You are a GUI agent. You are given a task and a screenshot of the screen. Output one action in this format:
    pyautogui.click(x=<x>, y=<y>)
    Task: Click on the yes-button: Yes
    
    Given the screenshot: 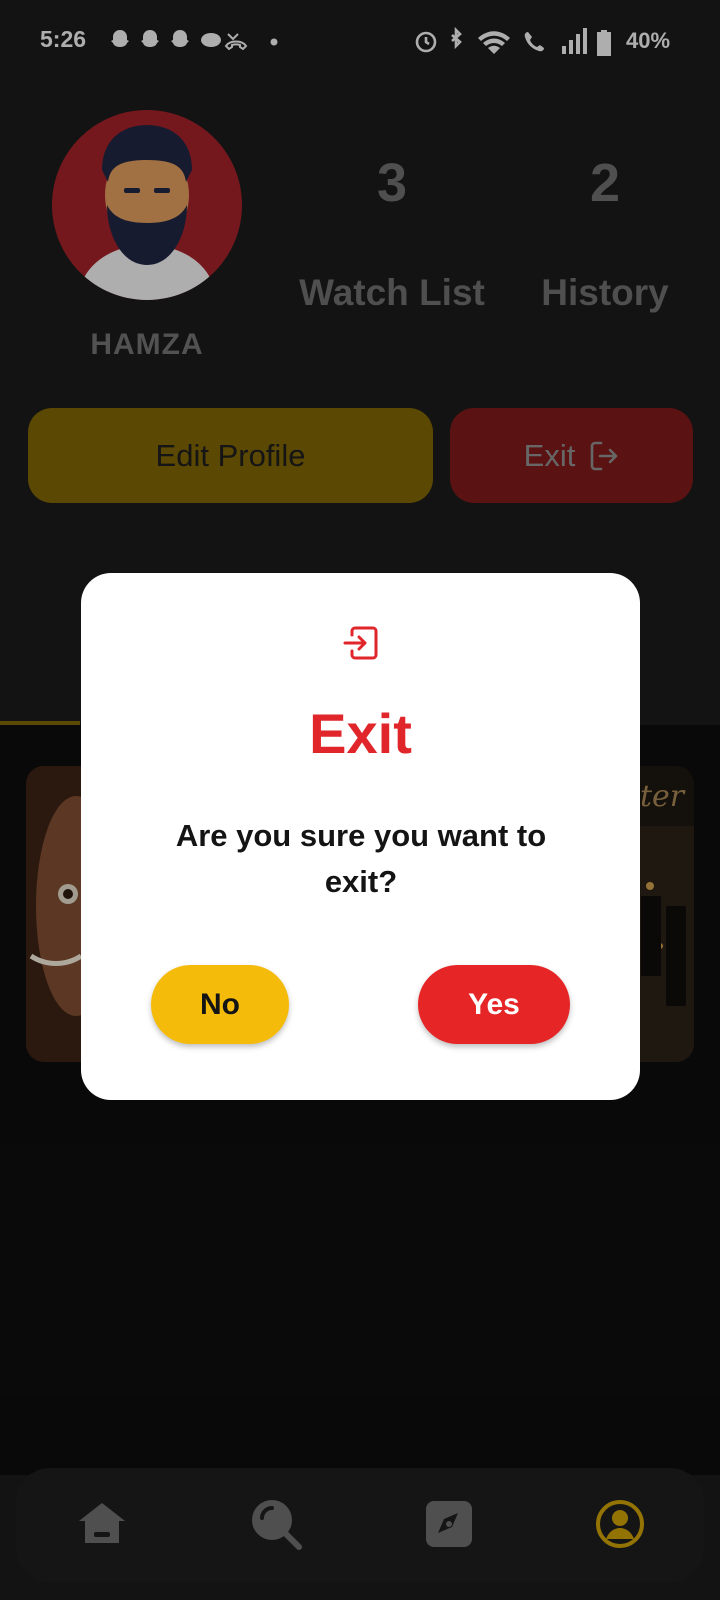 What is the action you would take?
    pyautogui.click(x=494, y=1004)
    